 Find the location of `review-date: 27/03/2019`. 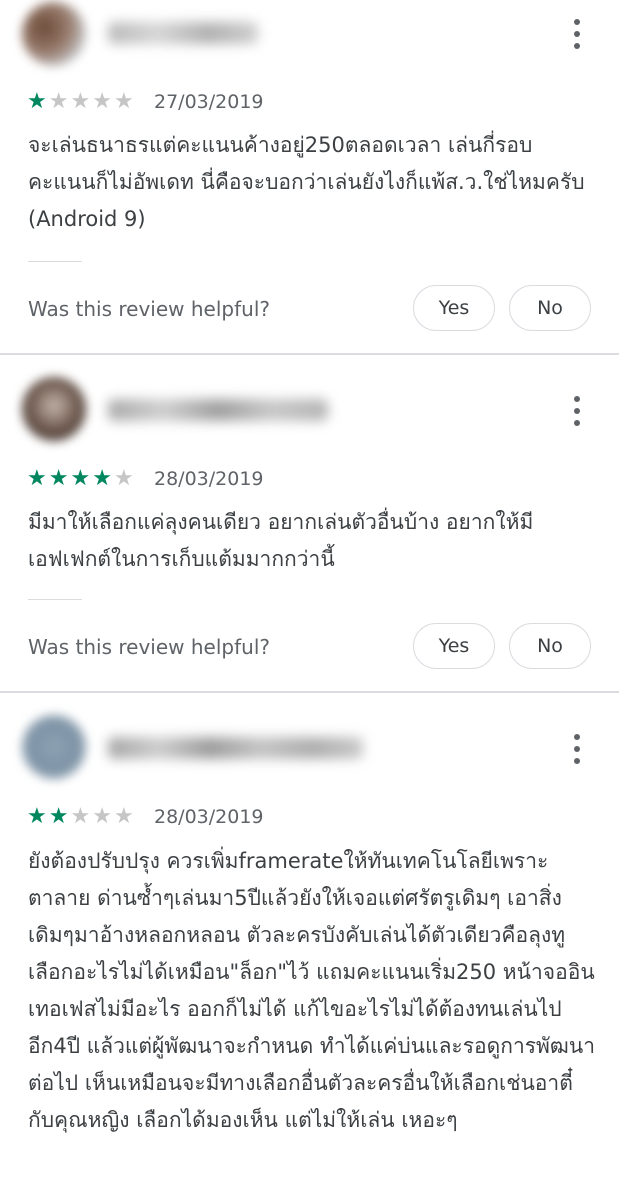

review-date: 27/03/2019 is located at coordinates (209, 102).